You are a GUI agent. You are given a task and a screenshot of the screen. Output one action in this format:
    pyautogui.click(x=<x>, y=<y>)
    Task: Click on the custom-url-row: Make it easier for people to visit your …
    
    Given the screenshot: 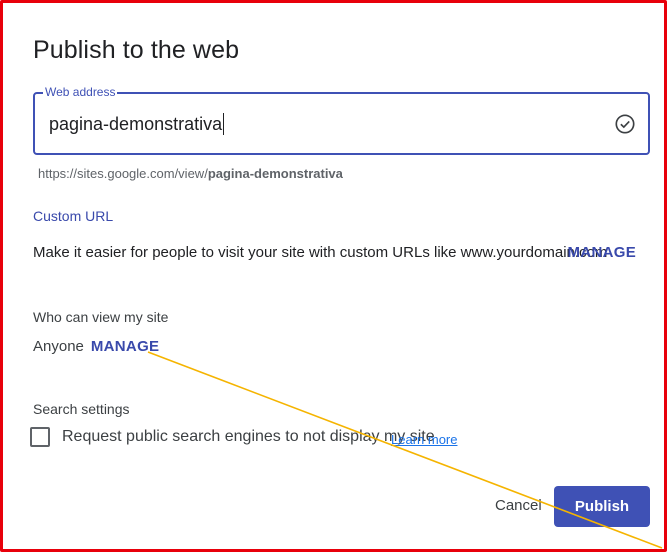 What is the action you would take?
    pyautogui.click(x=338, y=252)
    